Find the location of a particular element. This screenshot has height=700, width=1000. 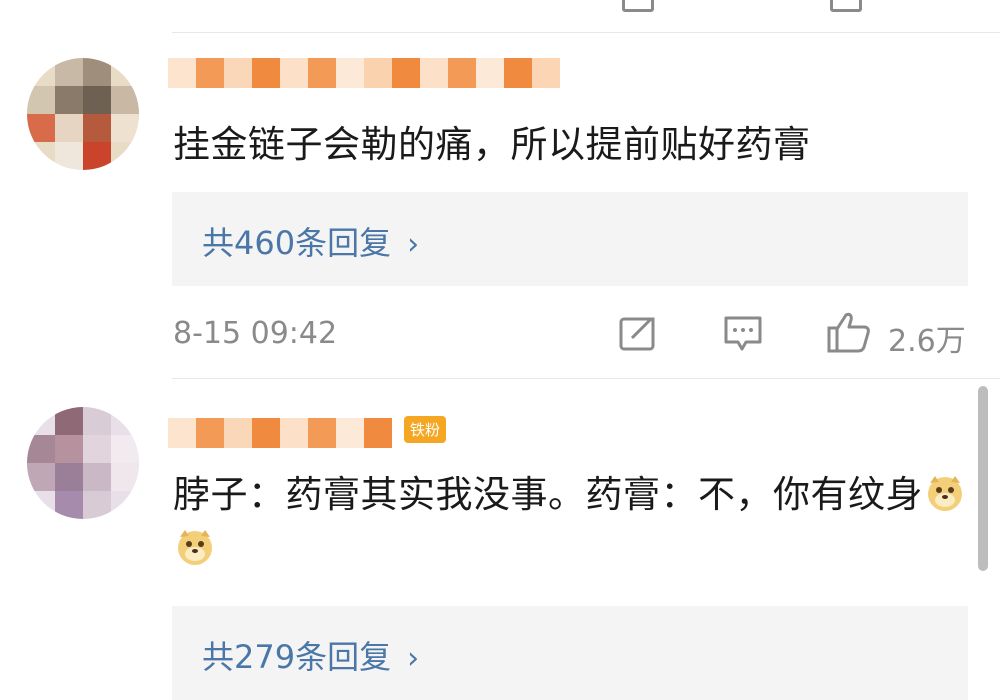

previous-comment-actions is located at coordinates (500, 6).